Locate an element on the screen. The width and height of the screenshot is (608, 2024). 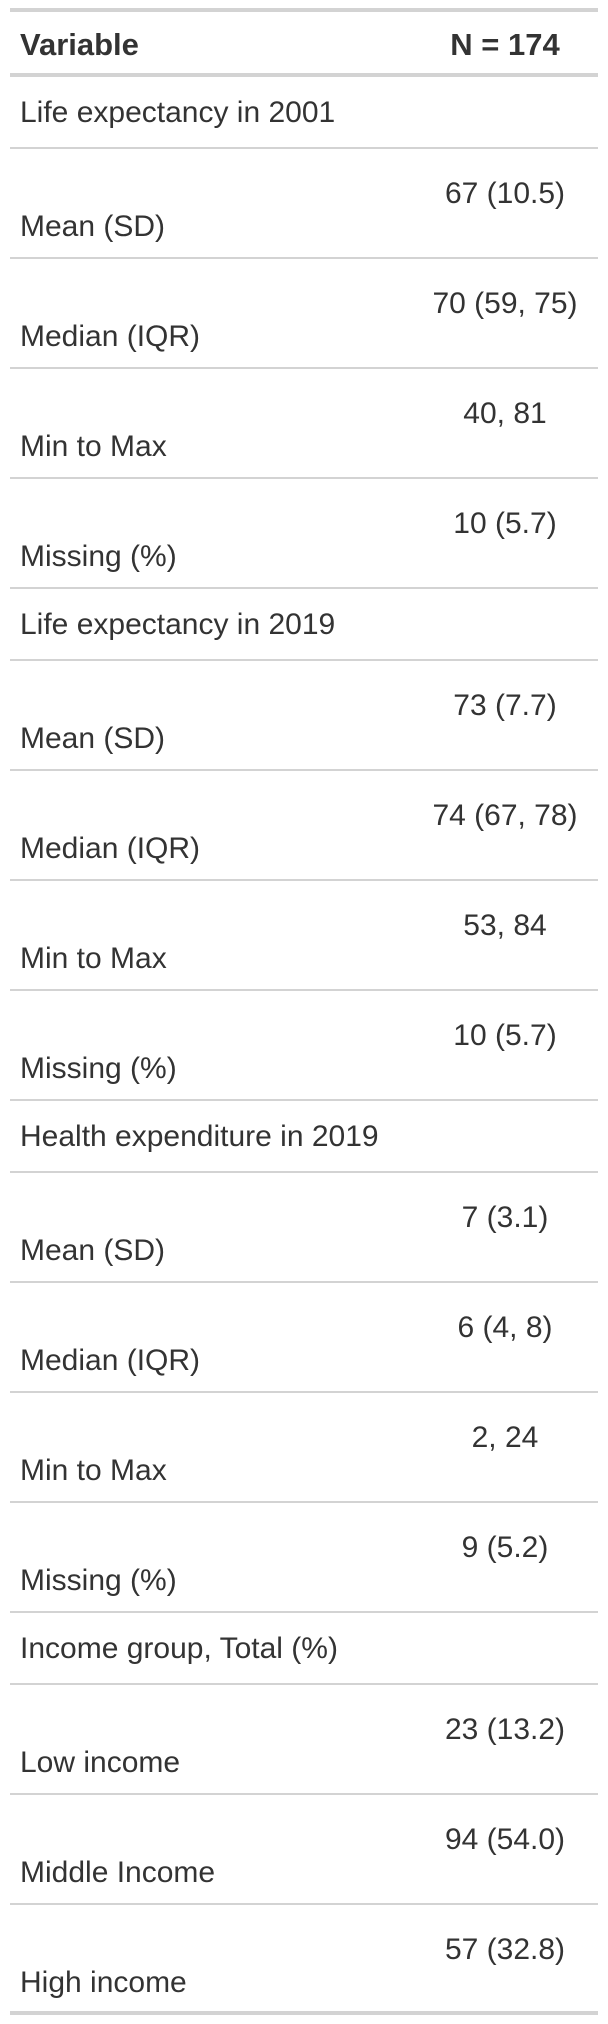
table-row: Mean (SD) 7 (3.1) is located at coordinates (304, 1228).